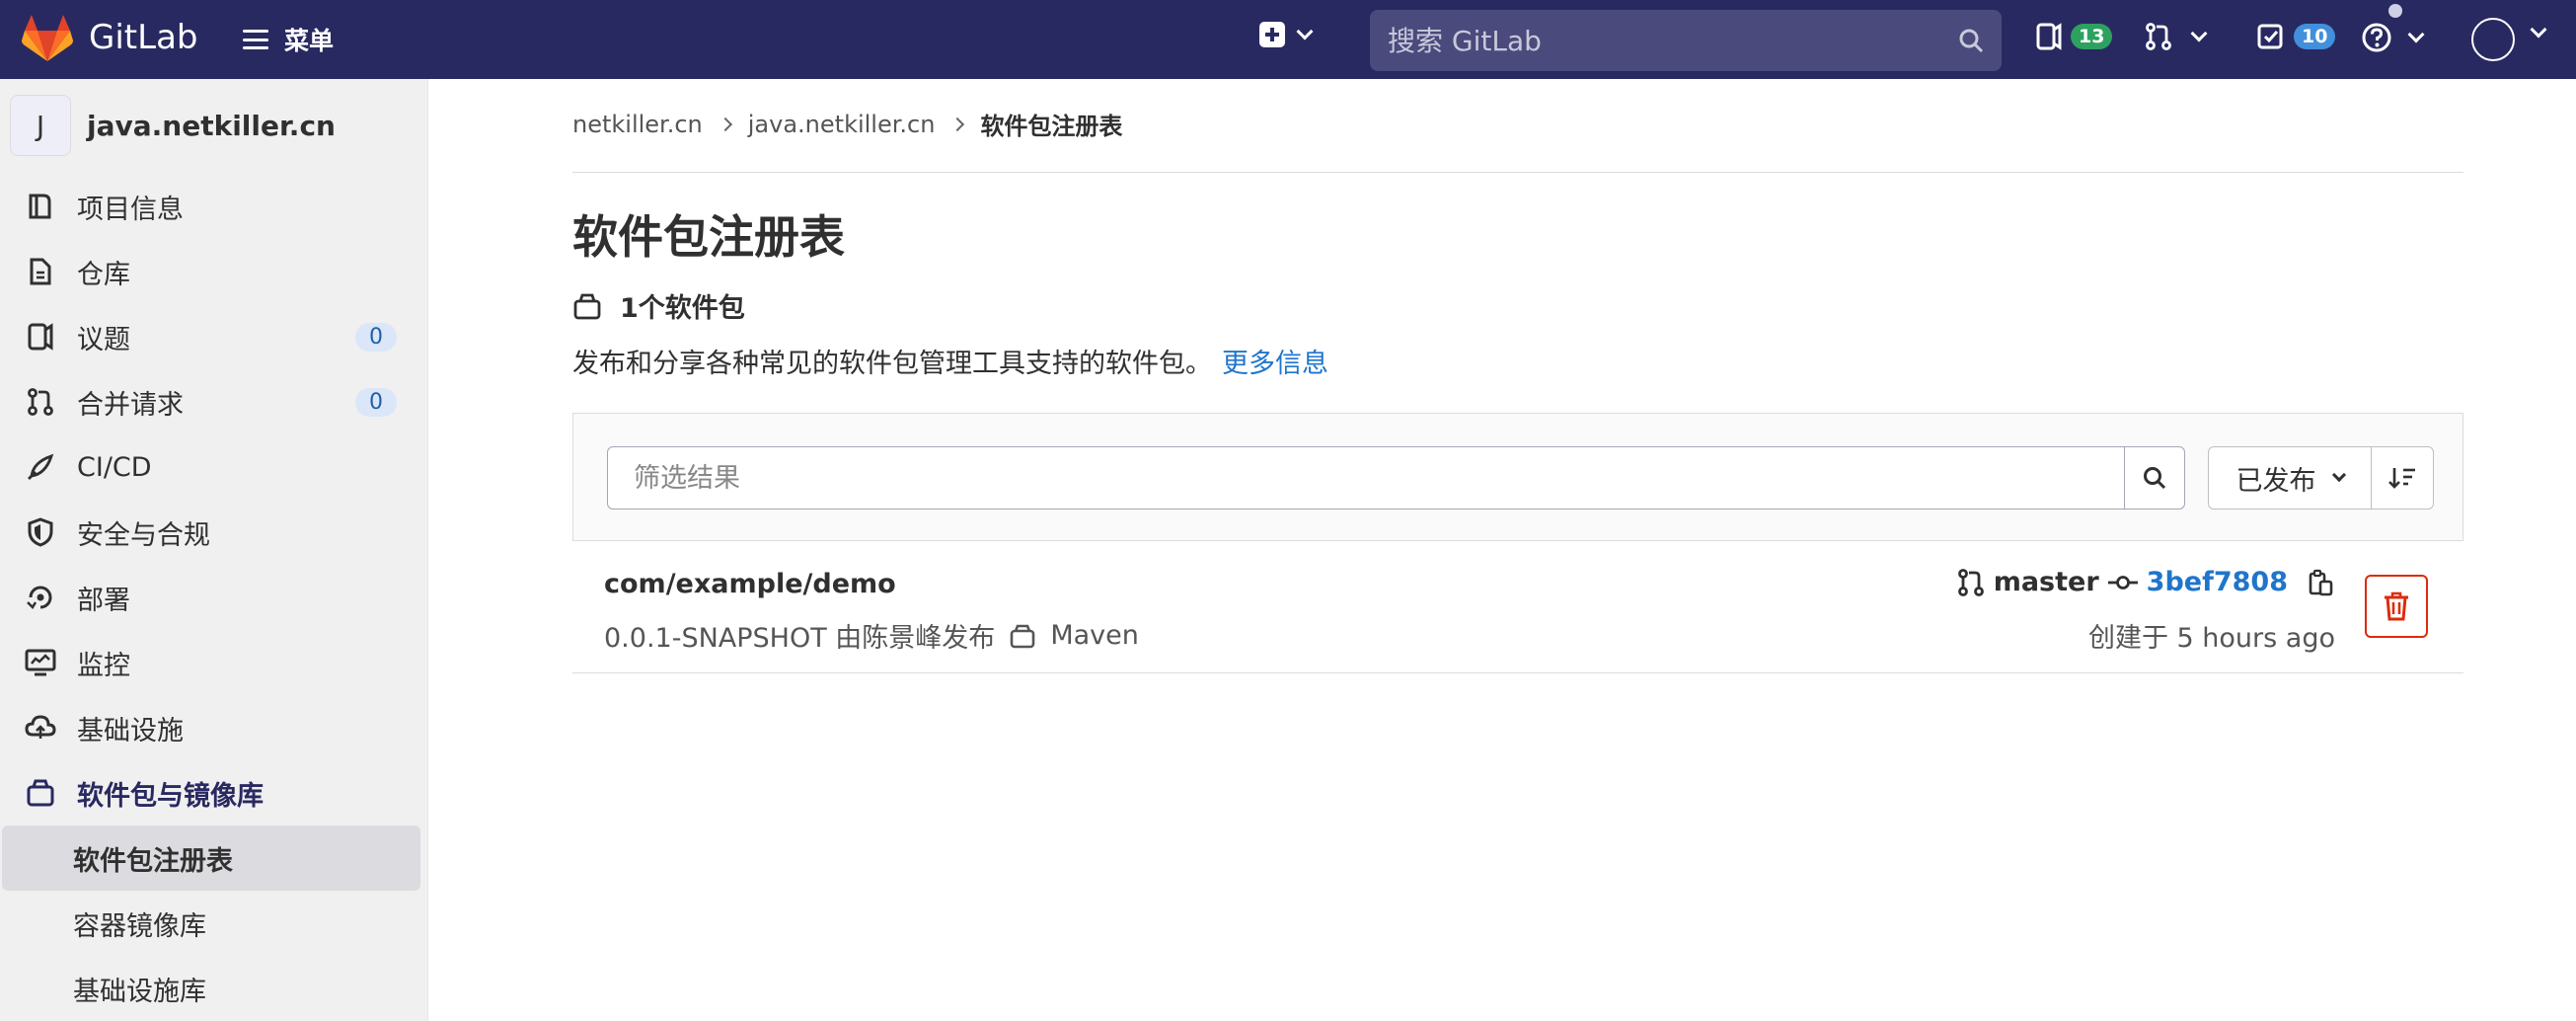 The width and height of the screenshot is (2576, 1021). I want to click on sidebar-item-merge-requests: 合并请求 0, so click(214, 401).